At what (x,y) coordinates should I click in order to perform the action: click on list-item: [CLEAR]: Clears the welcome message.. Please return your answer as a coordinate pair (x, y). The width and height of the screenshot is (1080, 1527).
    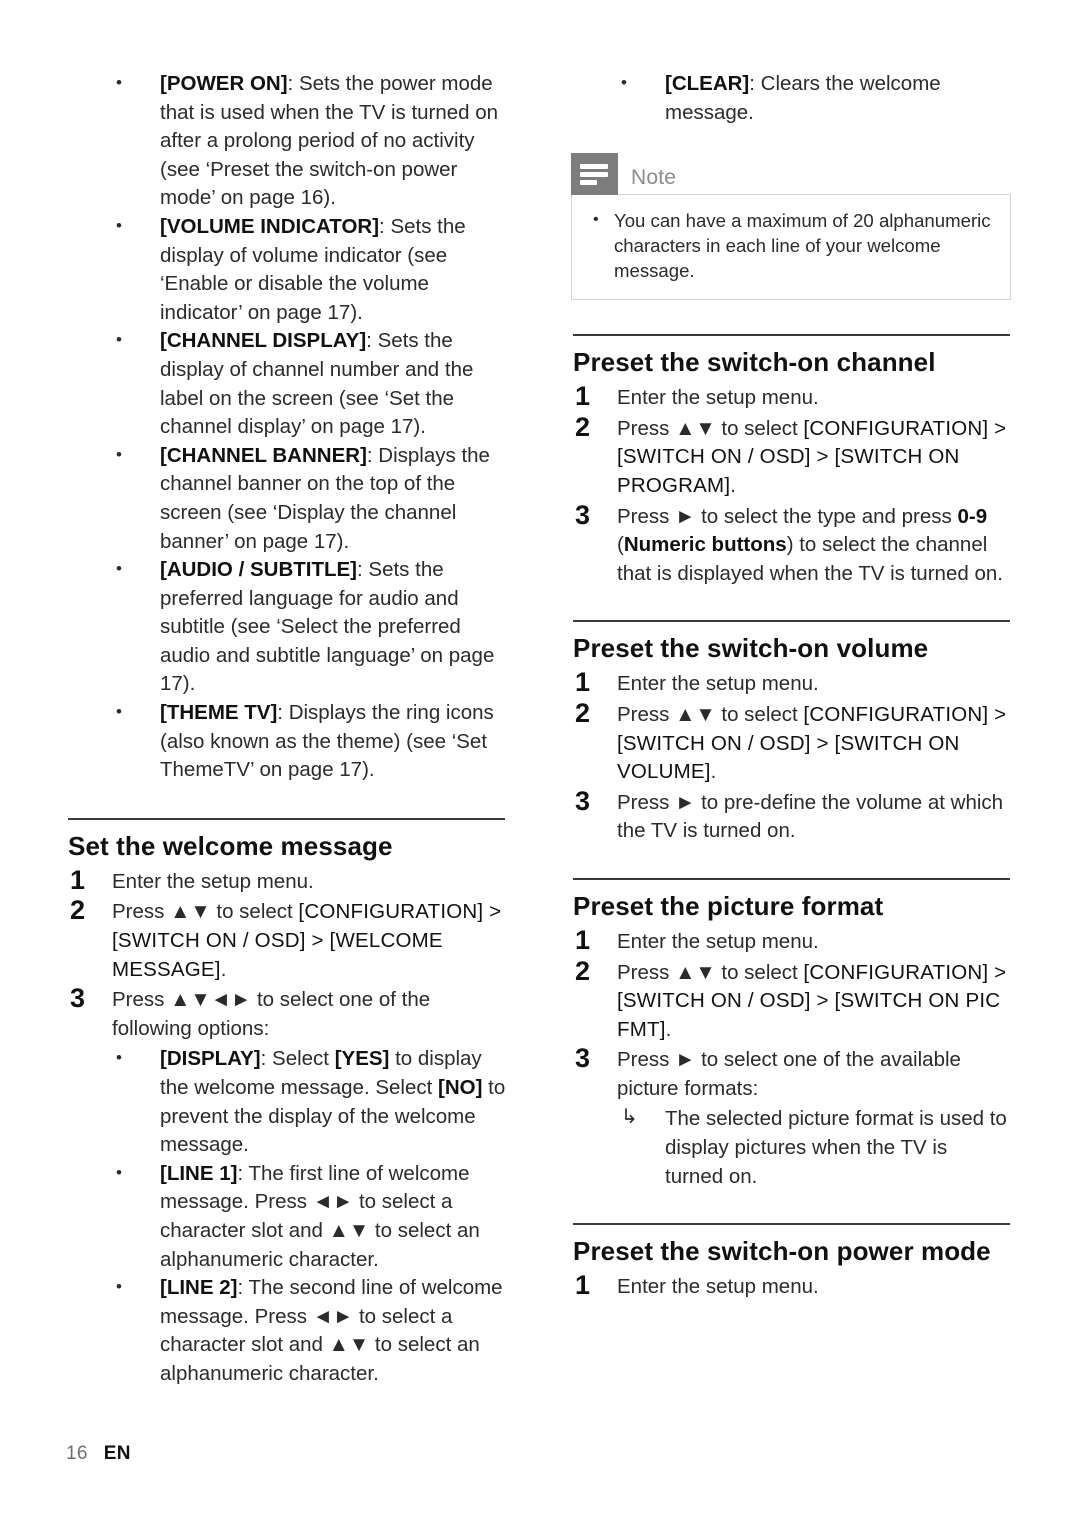
    Looking at the image, I should click on (791, 98).